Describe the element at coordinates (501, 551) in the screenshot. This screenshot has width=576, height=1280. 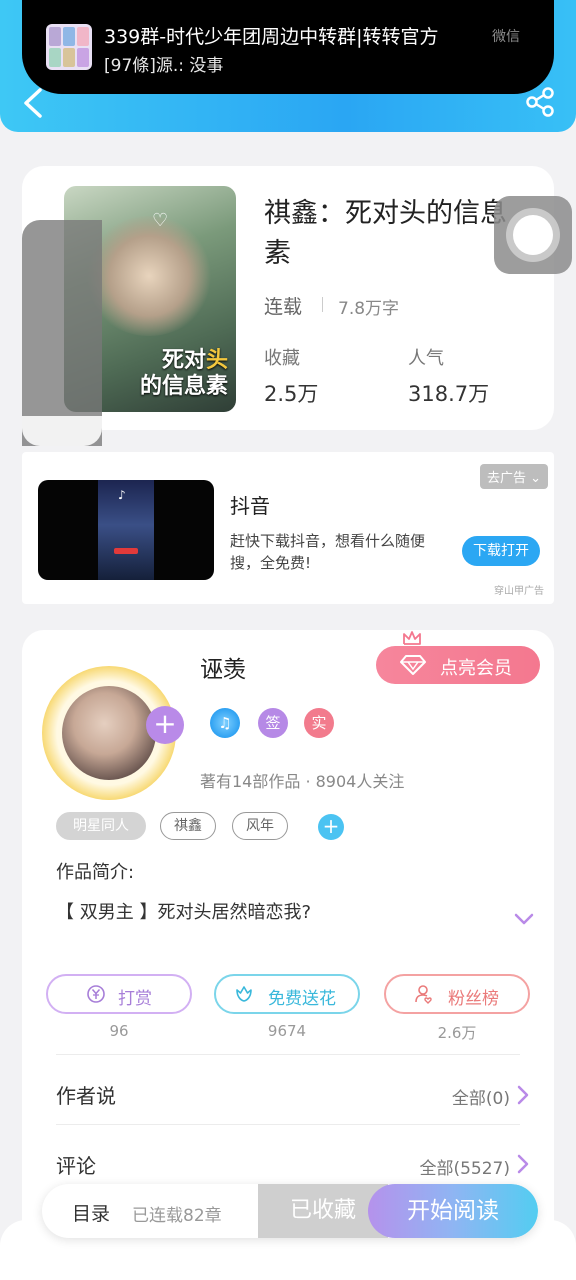
I see `ad-download-button: 下载打开` at that location.